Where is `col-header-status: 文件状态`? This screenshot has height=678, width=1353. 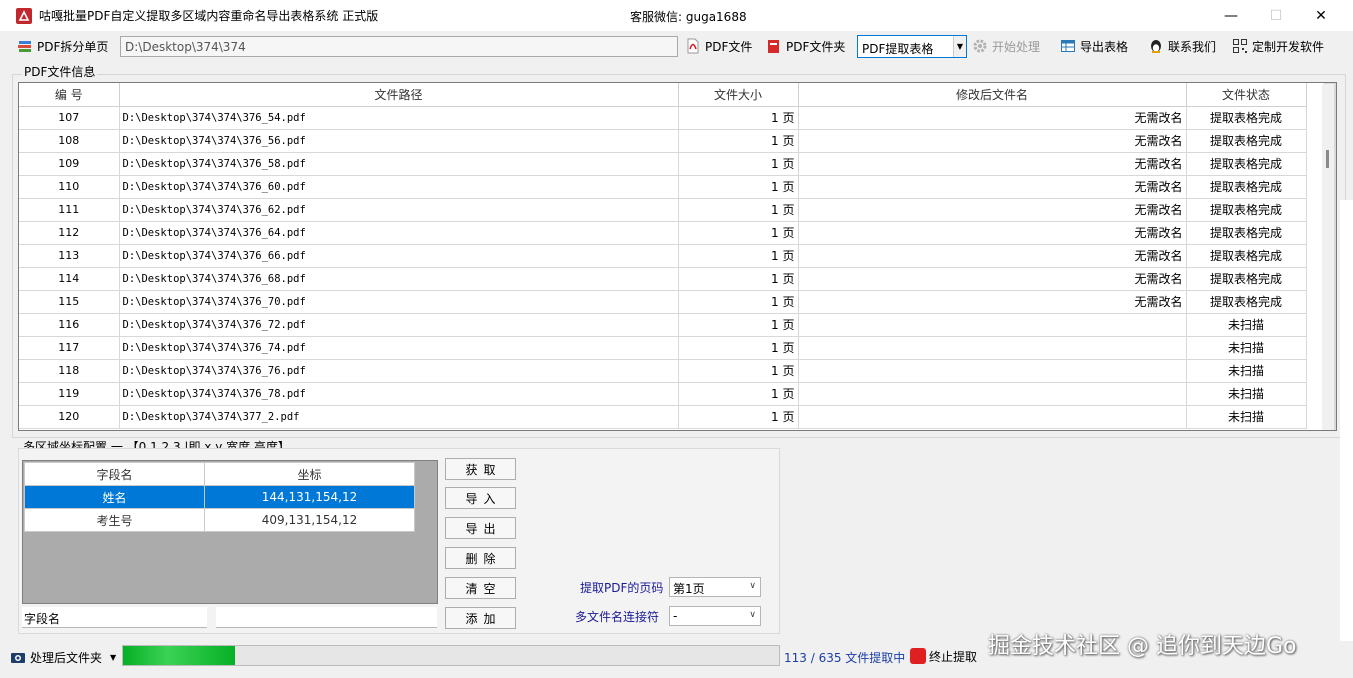 col-header-status: 文件状态 is located at coordinates (1246, 95).